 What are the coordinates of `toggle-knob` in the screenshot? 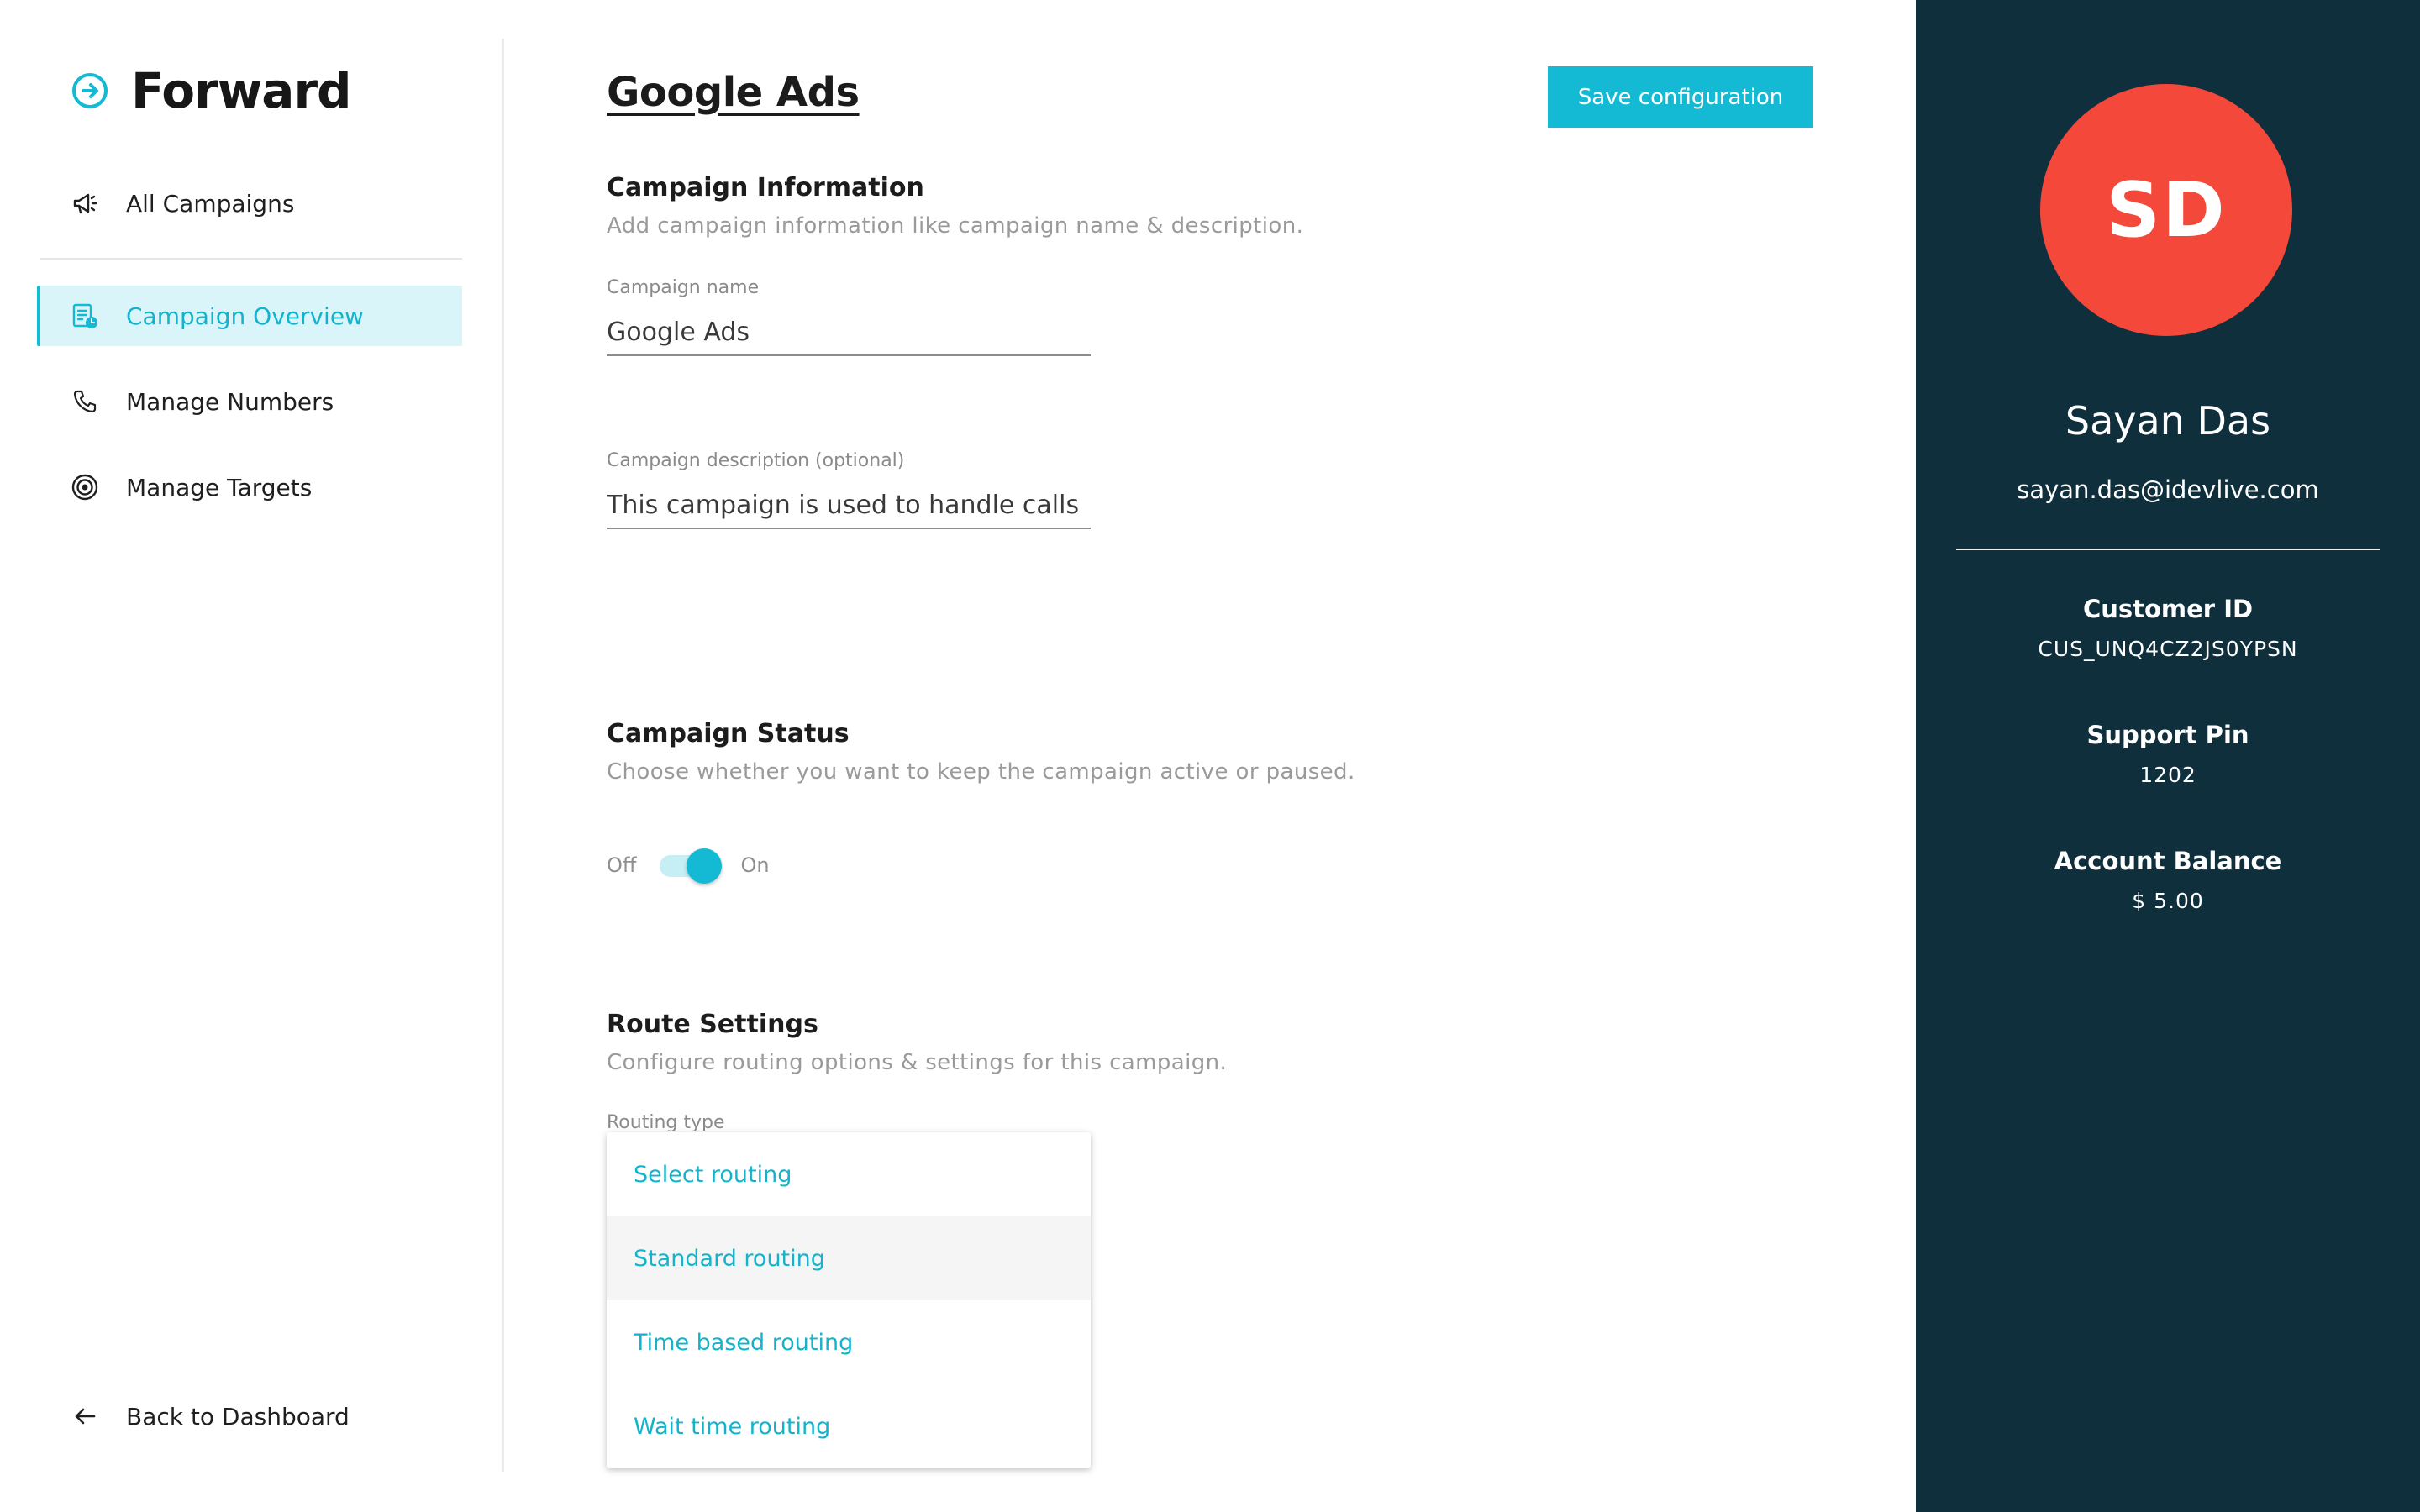 It's located at (705, 866).